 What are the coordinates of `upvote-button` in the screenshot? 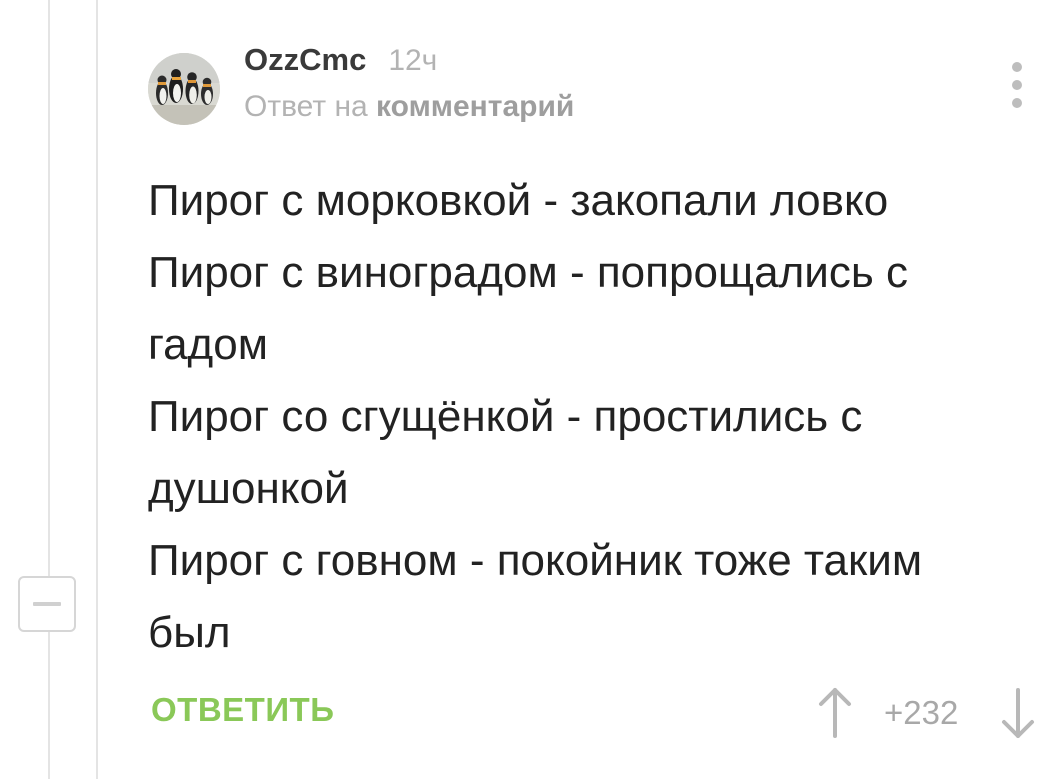 It's located at (835, 713).